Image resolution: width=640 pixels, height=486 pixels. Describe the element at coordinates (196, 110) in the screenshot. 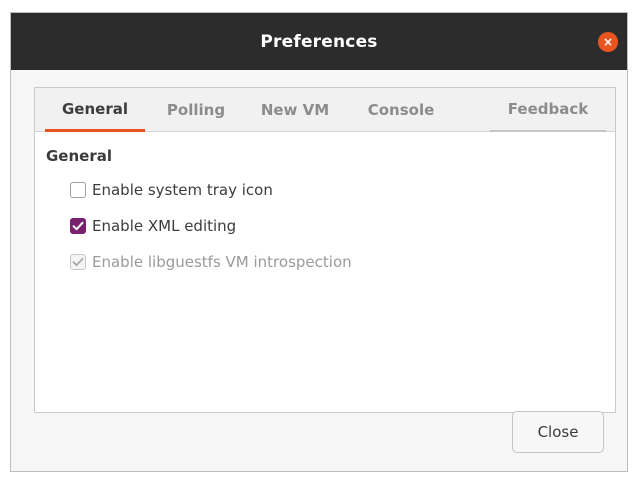

I see `tab-polling: Polling` at that location.